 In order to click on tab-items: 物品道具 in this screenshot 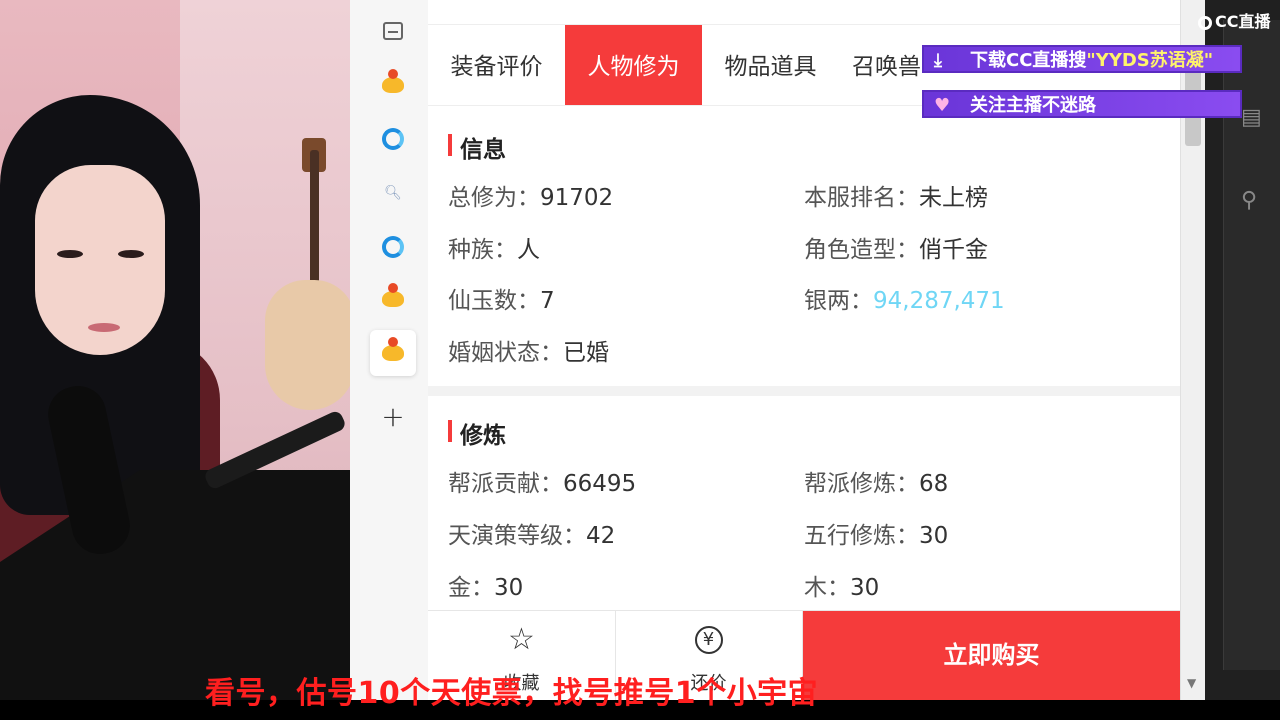, I will do `click(770, 65)`.